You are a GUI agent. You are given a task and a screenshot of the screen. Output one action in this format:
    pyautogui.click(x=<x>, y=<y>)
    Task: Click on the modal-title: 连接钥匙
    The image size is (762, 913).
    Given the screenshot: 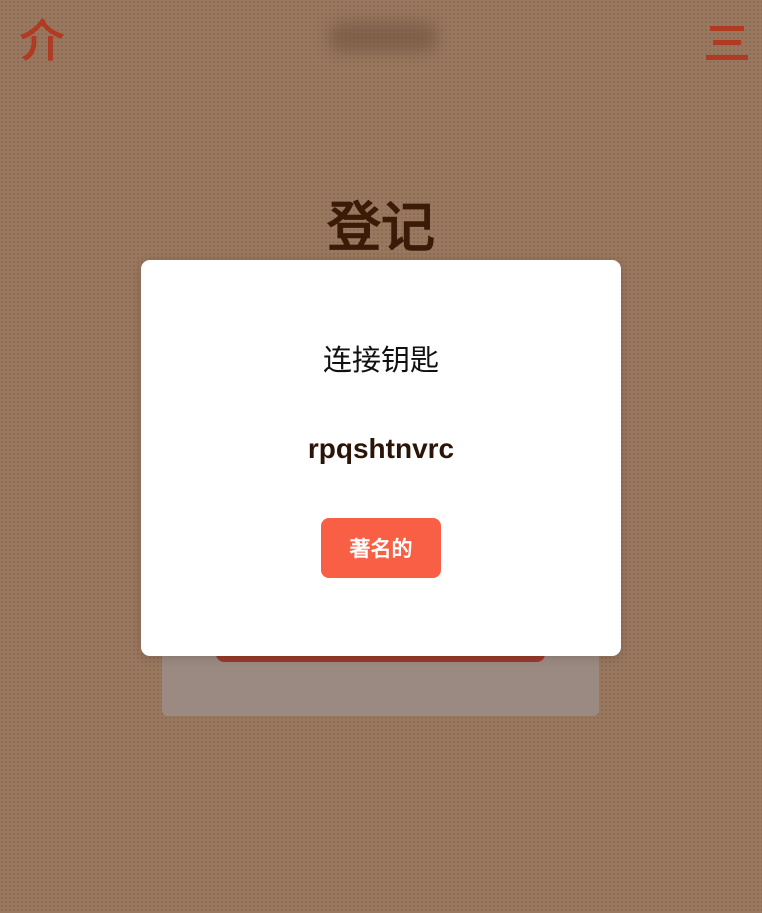 What is the action you would take?
    pyautogui.click(x=380, y=360)
    